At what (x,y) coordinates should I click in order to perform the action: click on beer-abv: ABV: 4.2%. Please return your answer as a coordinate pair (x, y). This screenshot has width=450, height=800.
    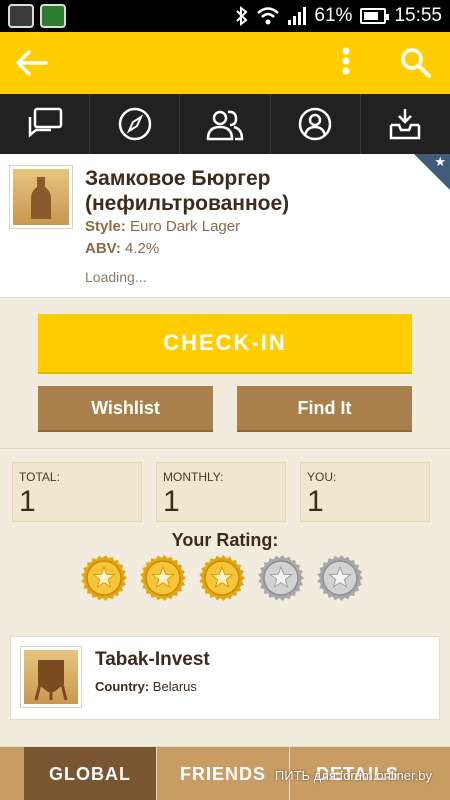
    Looking at the image, I should click on (122, 248).